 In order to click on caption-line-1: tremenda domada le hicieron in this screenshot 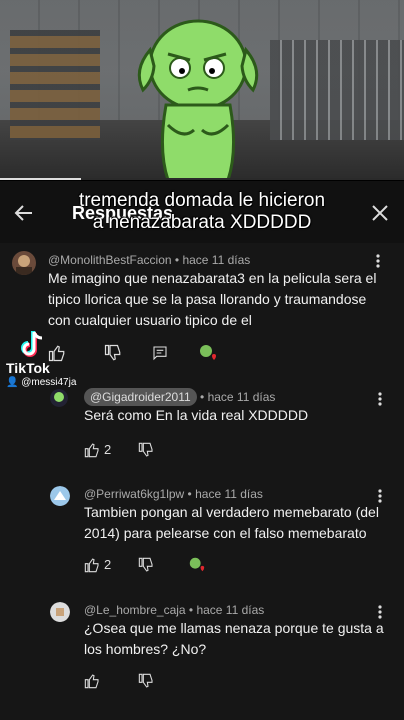, I will do `click(202, 200)`.